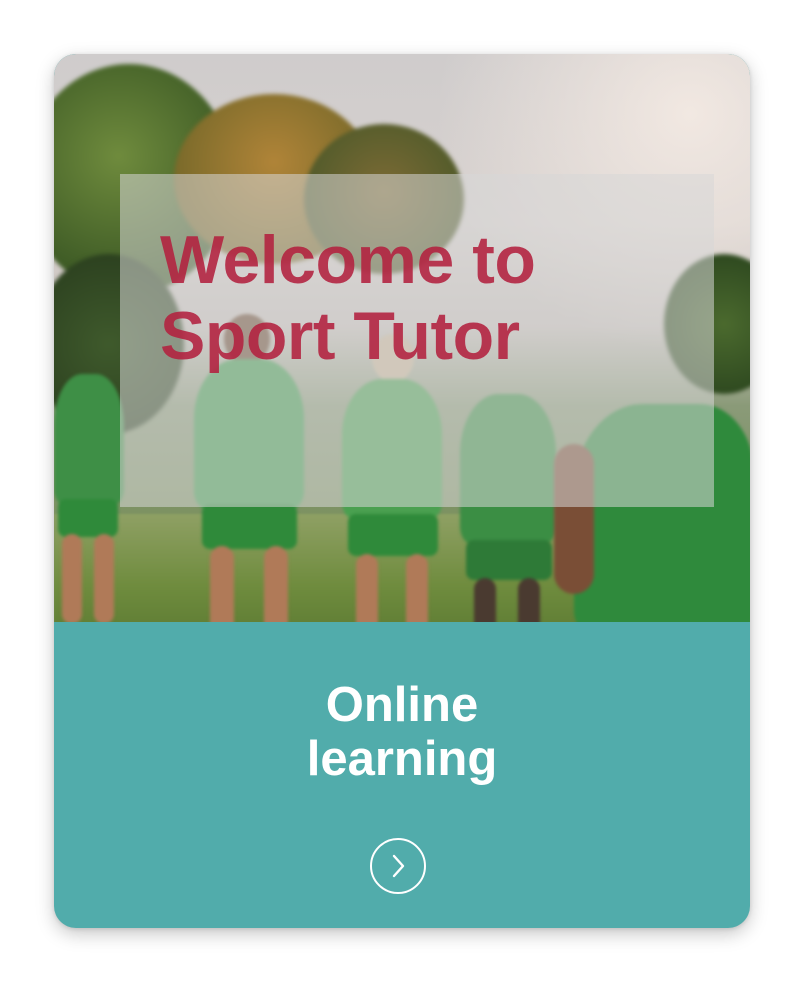  Describe the element at coordinates (402, 759) in the screenshot. I see `card-title-line-2: learning` at that location.